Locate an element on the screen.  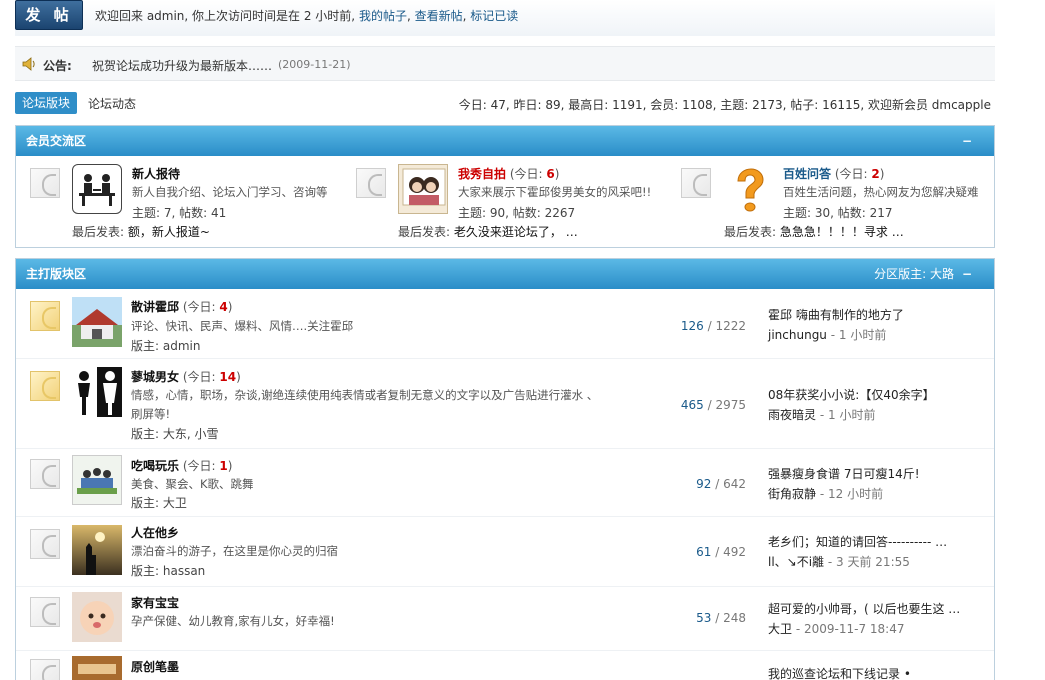
forum-title-line: 人在他乡 is located at coordinates (155, 532).